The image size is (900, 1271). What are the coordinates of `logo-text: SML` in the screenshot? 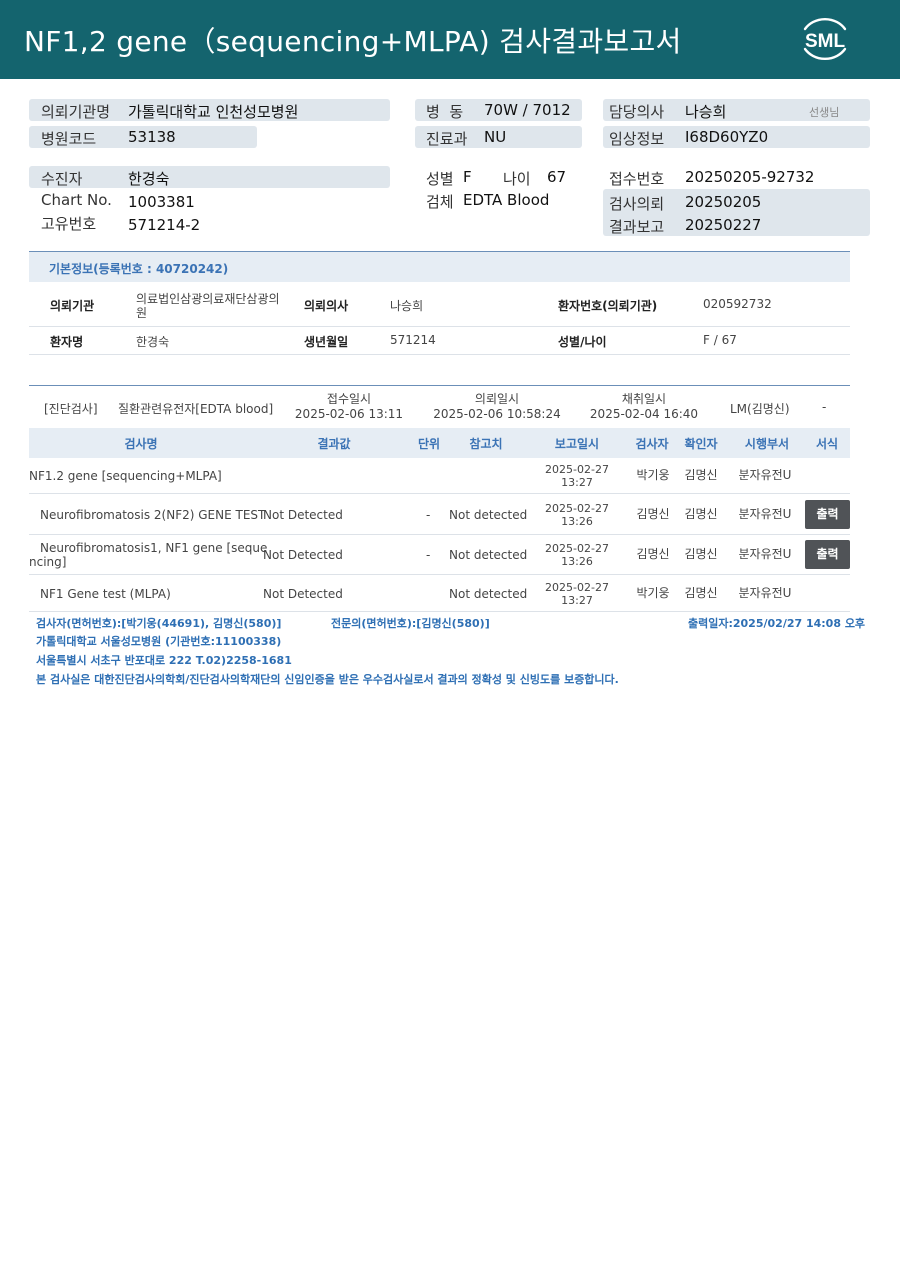 It's located at (825, 41).